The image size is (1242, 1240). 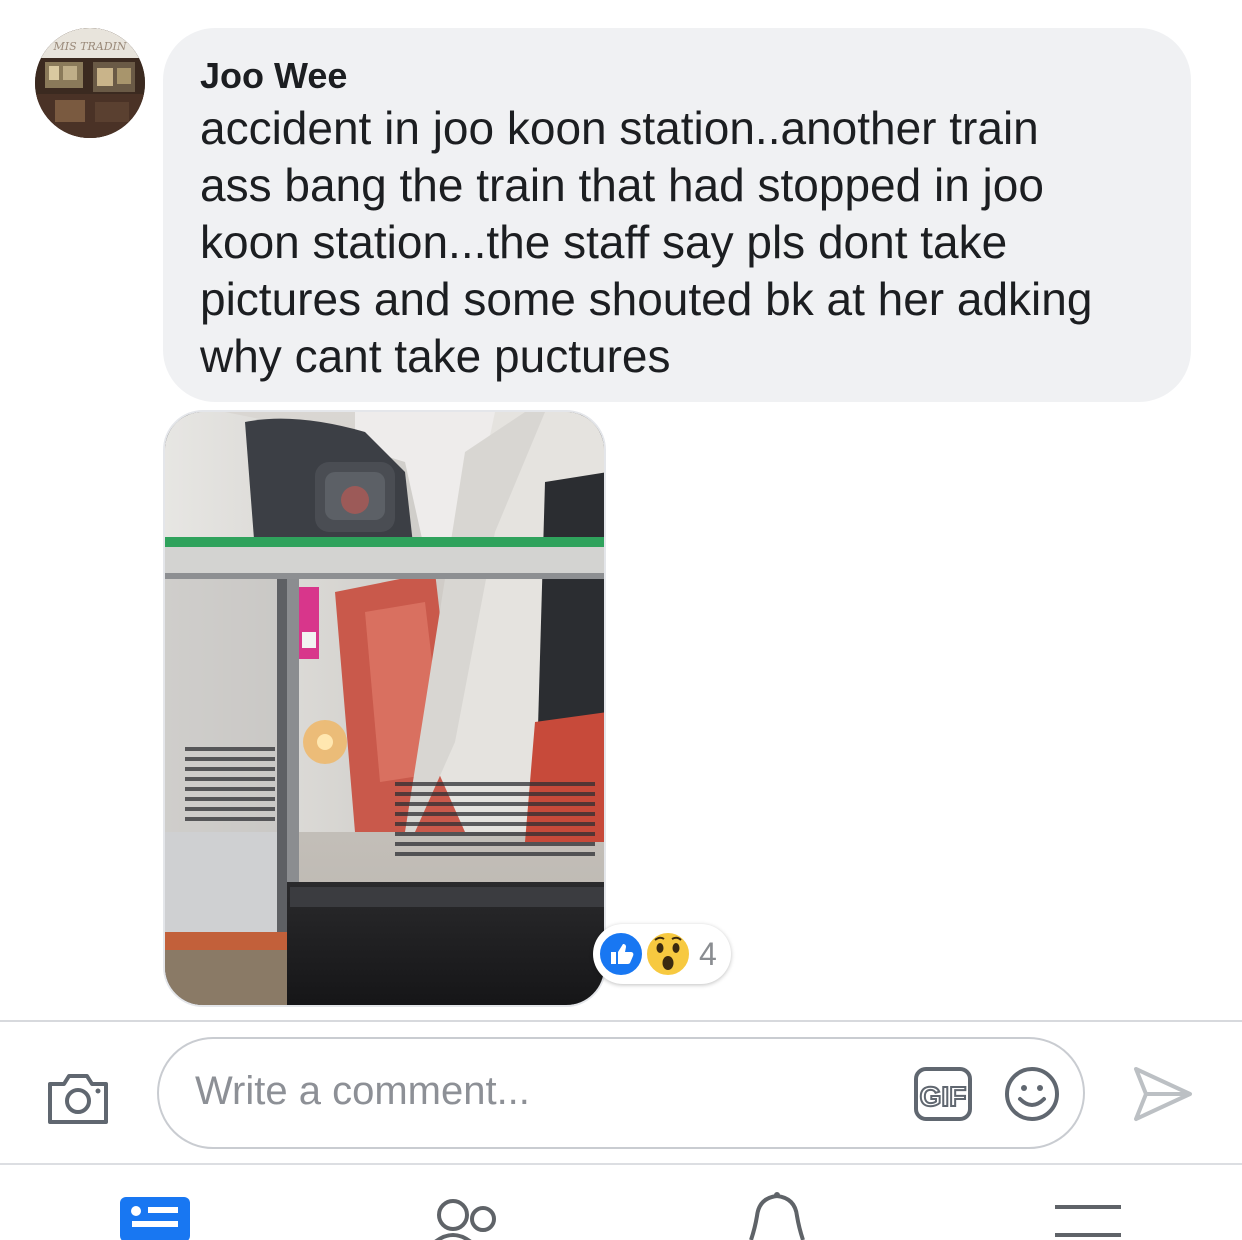 I want to click on gif-icon: GIF, so click(x=943, y=1094).